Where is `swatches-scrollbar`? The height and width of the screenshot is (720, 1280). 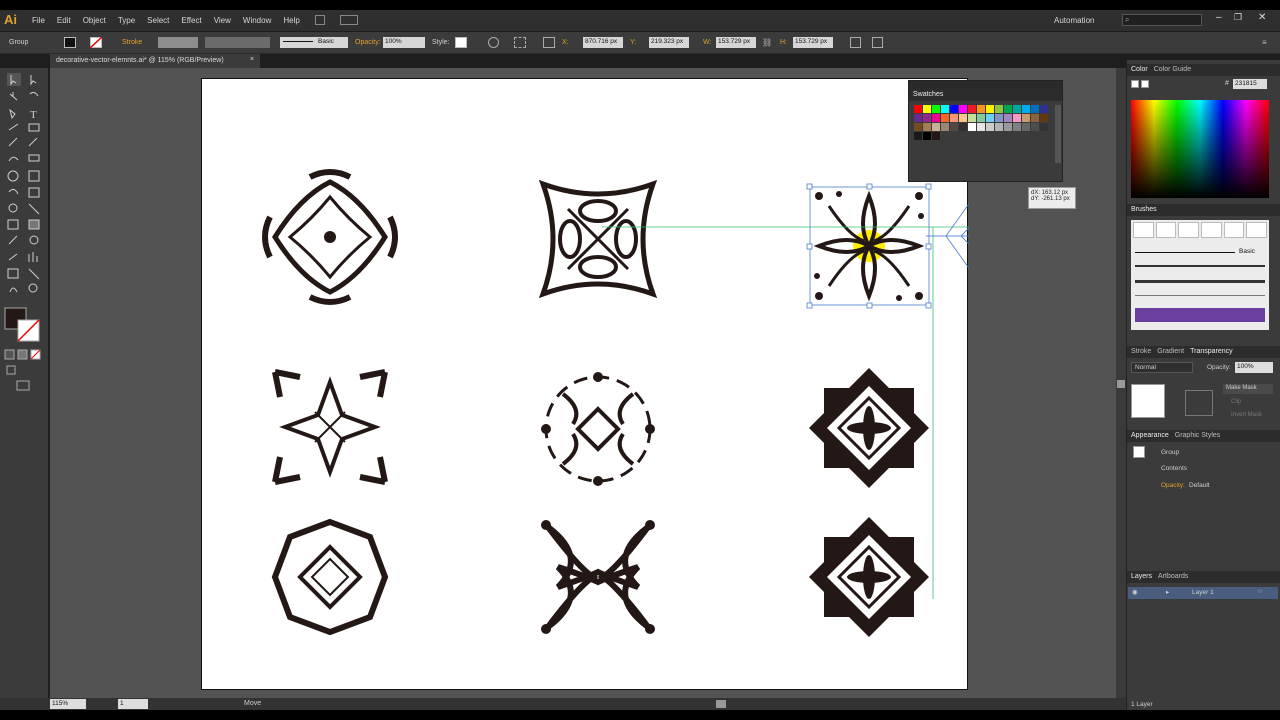
swatches-scrollbar is located at coordinates (1058, 134).